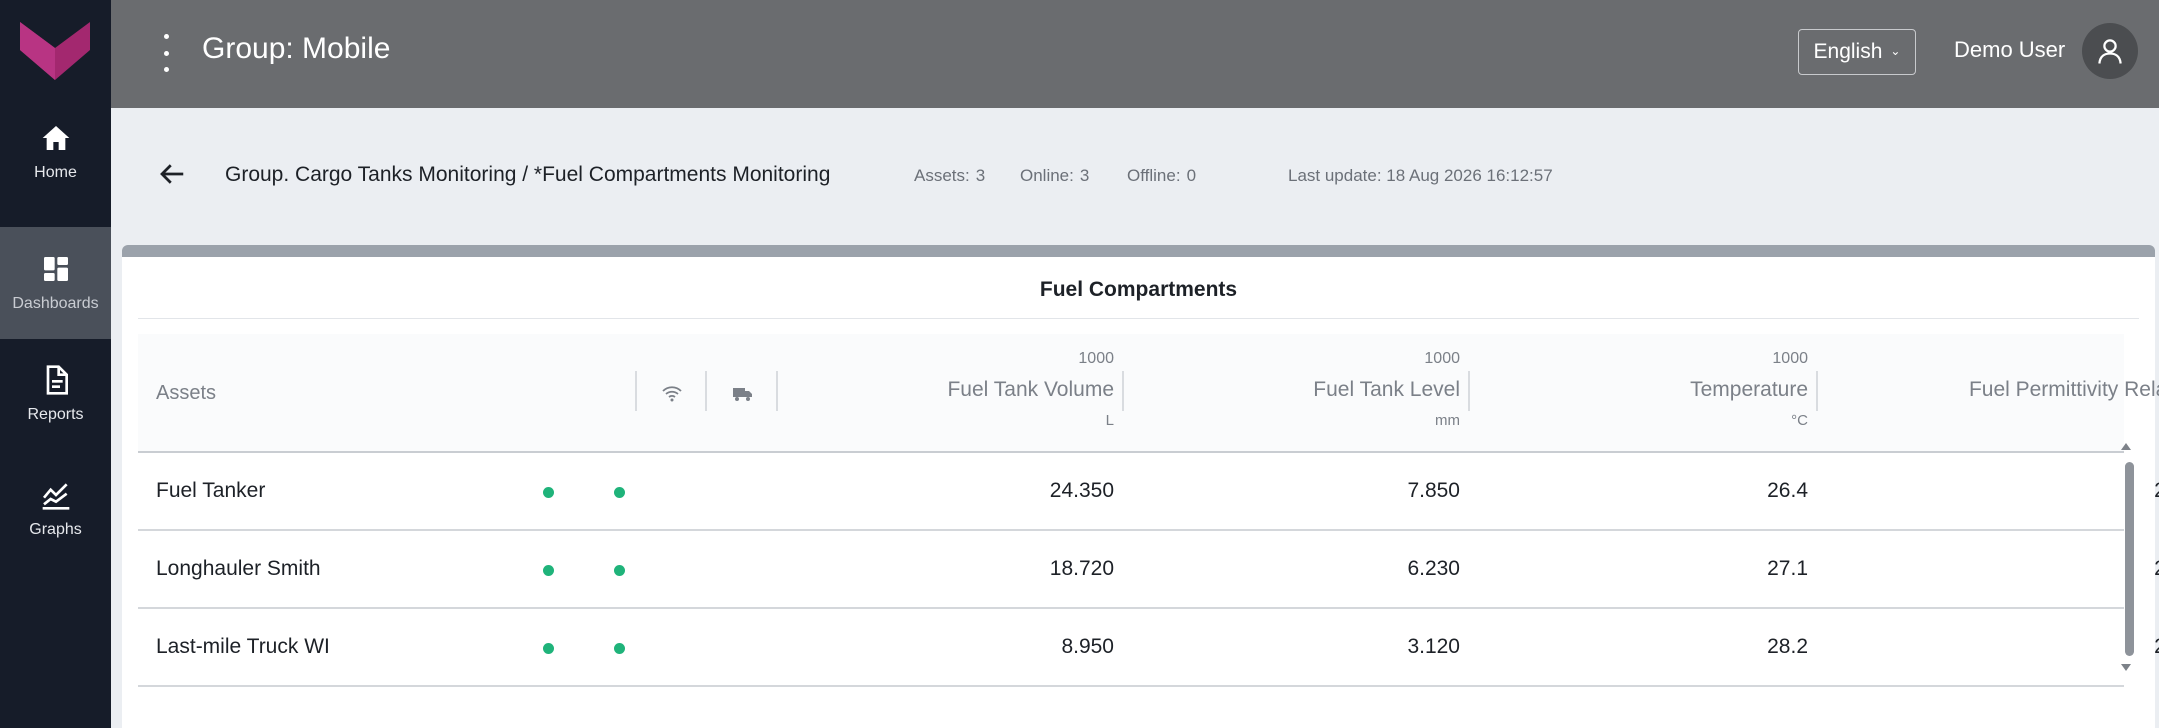  Describe the element at coordinates (55, 269) in the screenshot. I see `dashboard-icon` at that location.